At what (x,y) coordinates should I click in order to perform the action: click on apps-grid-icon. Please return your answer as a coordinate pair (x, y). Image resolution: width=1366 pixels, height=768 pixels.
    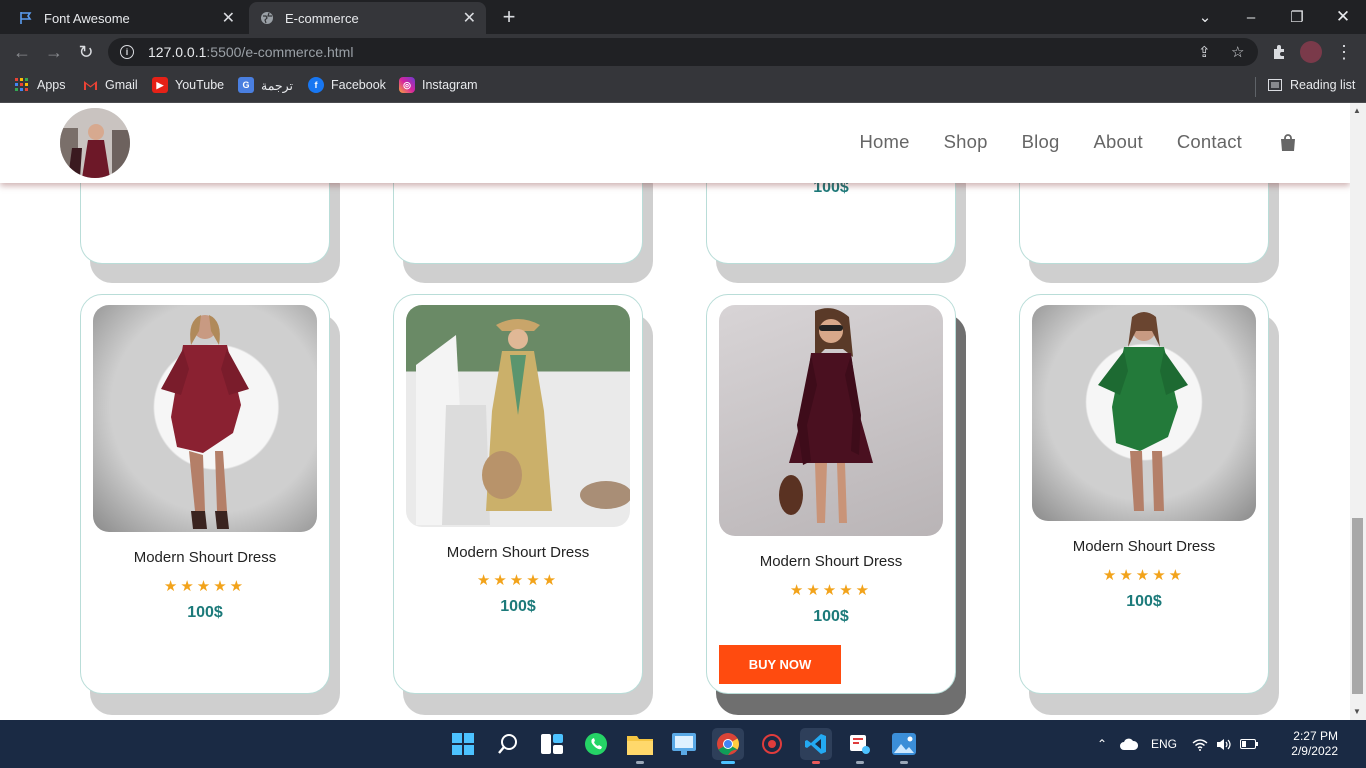
    Looking at the image, I should click on (22, 85).